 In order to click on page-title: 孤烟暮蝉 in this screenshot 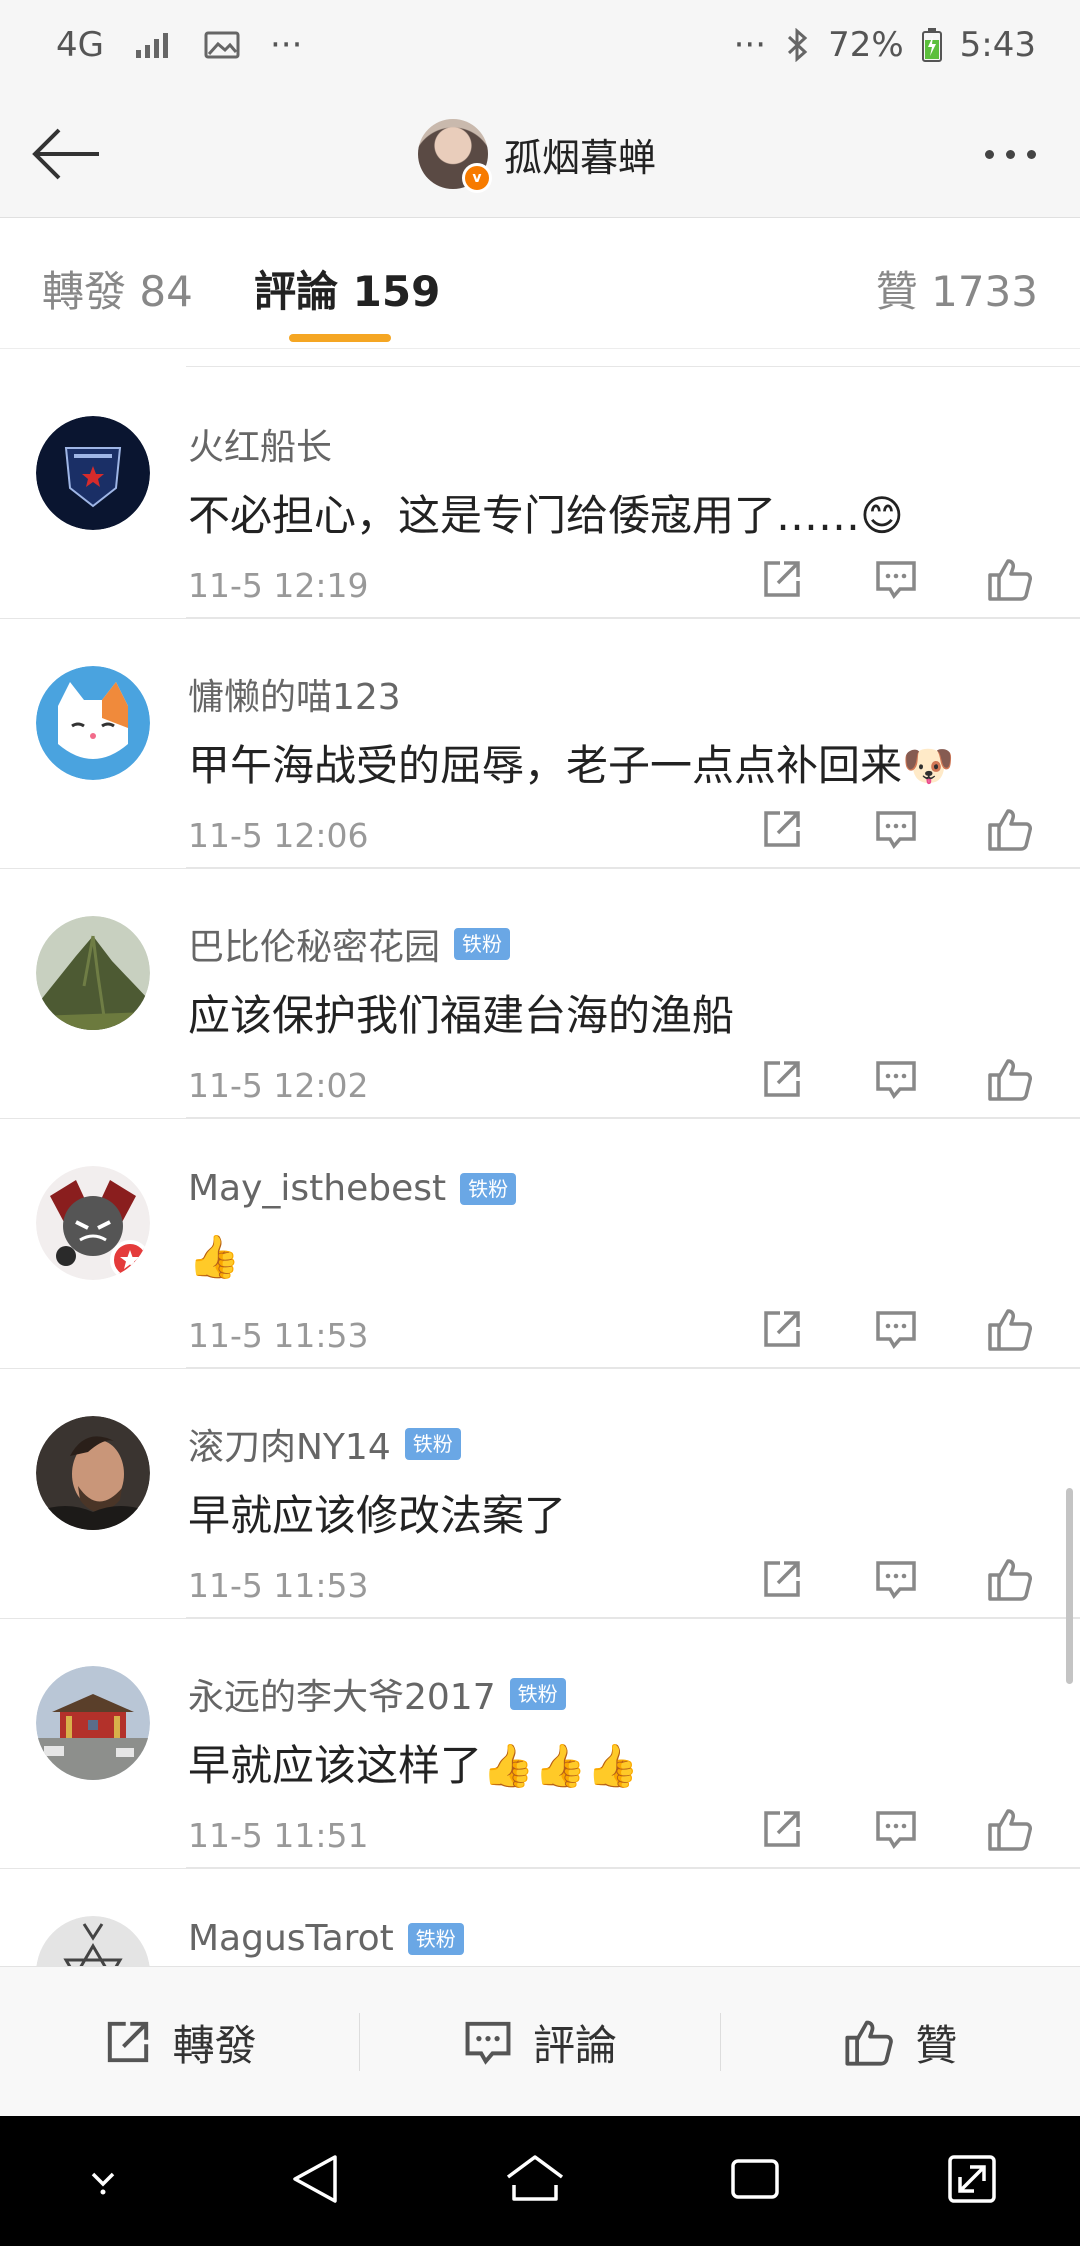, I will do `click(580, 157)`.